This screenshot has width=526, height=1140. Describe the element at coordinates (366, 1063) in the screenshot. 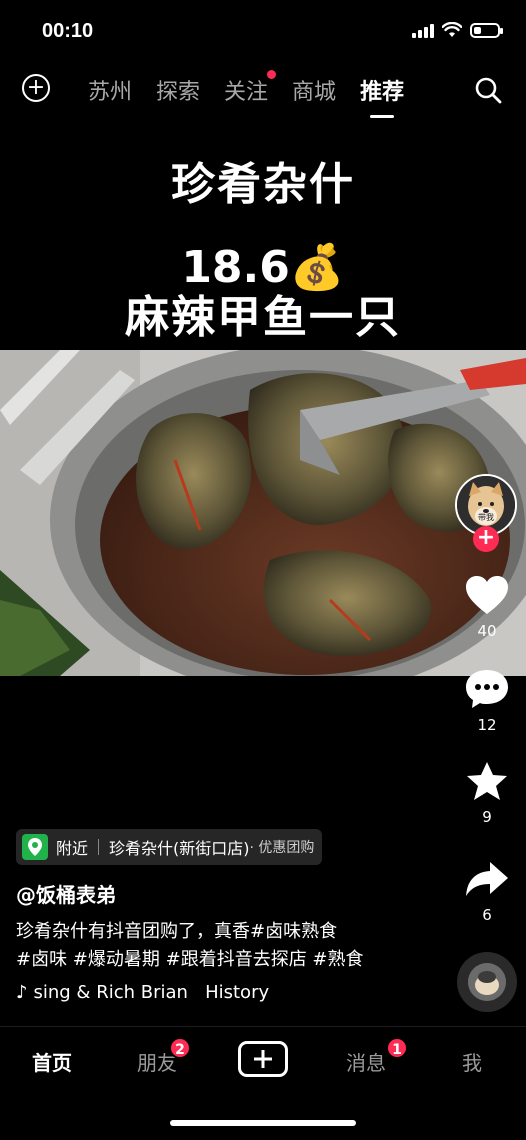

I see `tab-messages-label: 消息` at that location.